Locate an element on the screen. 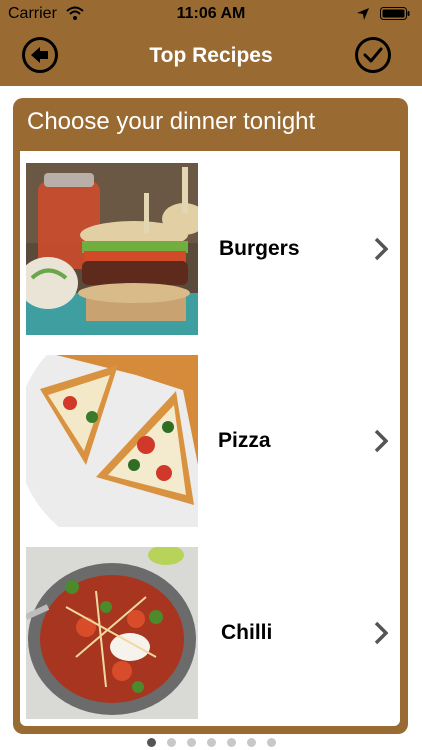 This screenshot has height=750, width=422. nav-bar: Carrier 11:06 AM Top Recipes is located at coordinates (211, 43).